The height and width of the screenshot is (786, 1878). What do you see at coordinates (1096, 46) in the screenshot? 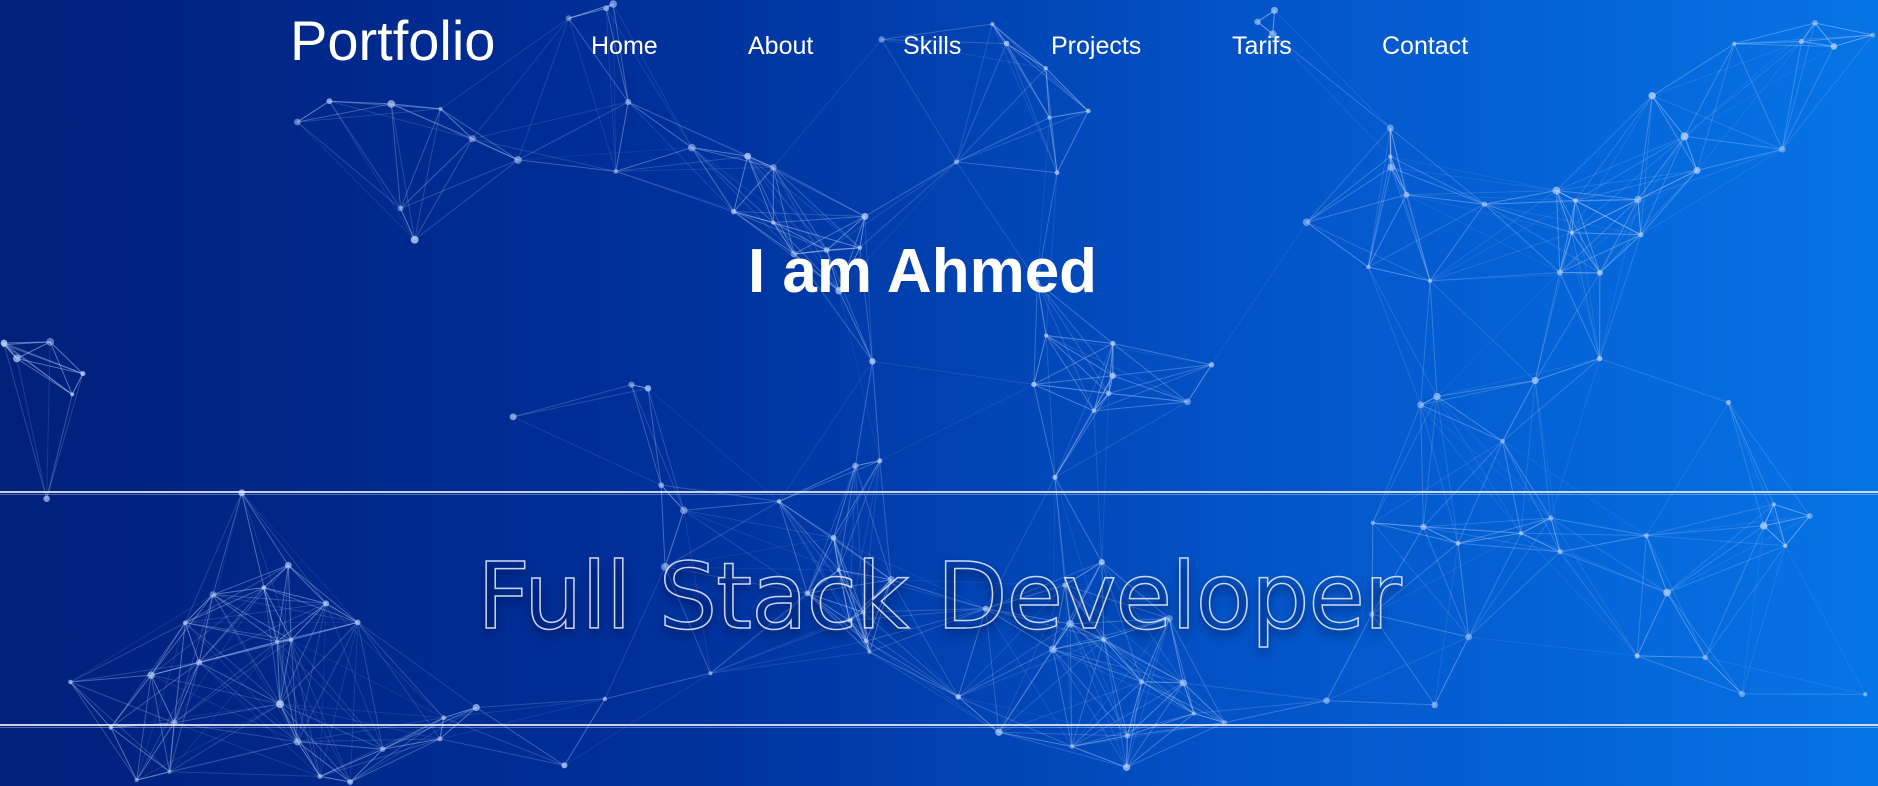
I see `nav-link-projects: Projects` at bounding box center [1096, 46].